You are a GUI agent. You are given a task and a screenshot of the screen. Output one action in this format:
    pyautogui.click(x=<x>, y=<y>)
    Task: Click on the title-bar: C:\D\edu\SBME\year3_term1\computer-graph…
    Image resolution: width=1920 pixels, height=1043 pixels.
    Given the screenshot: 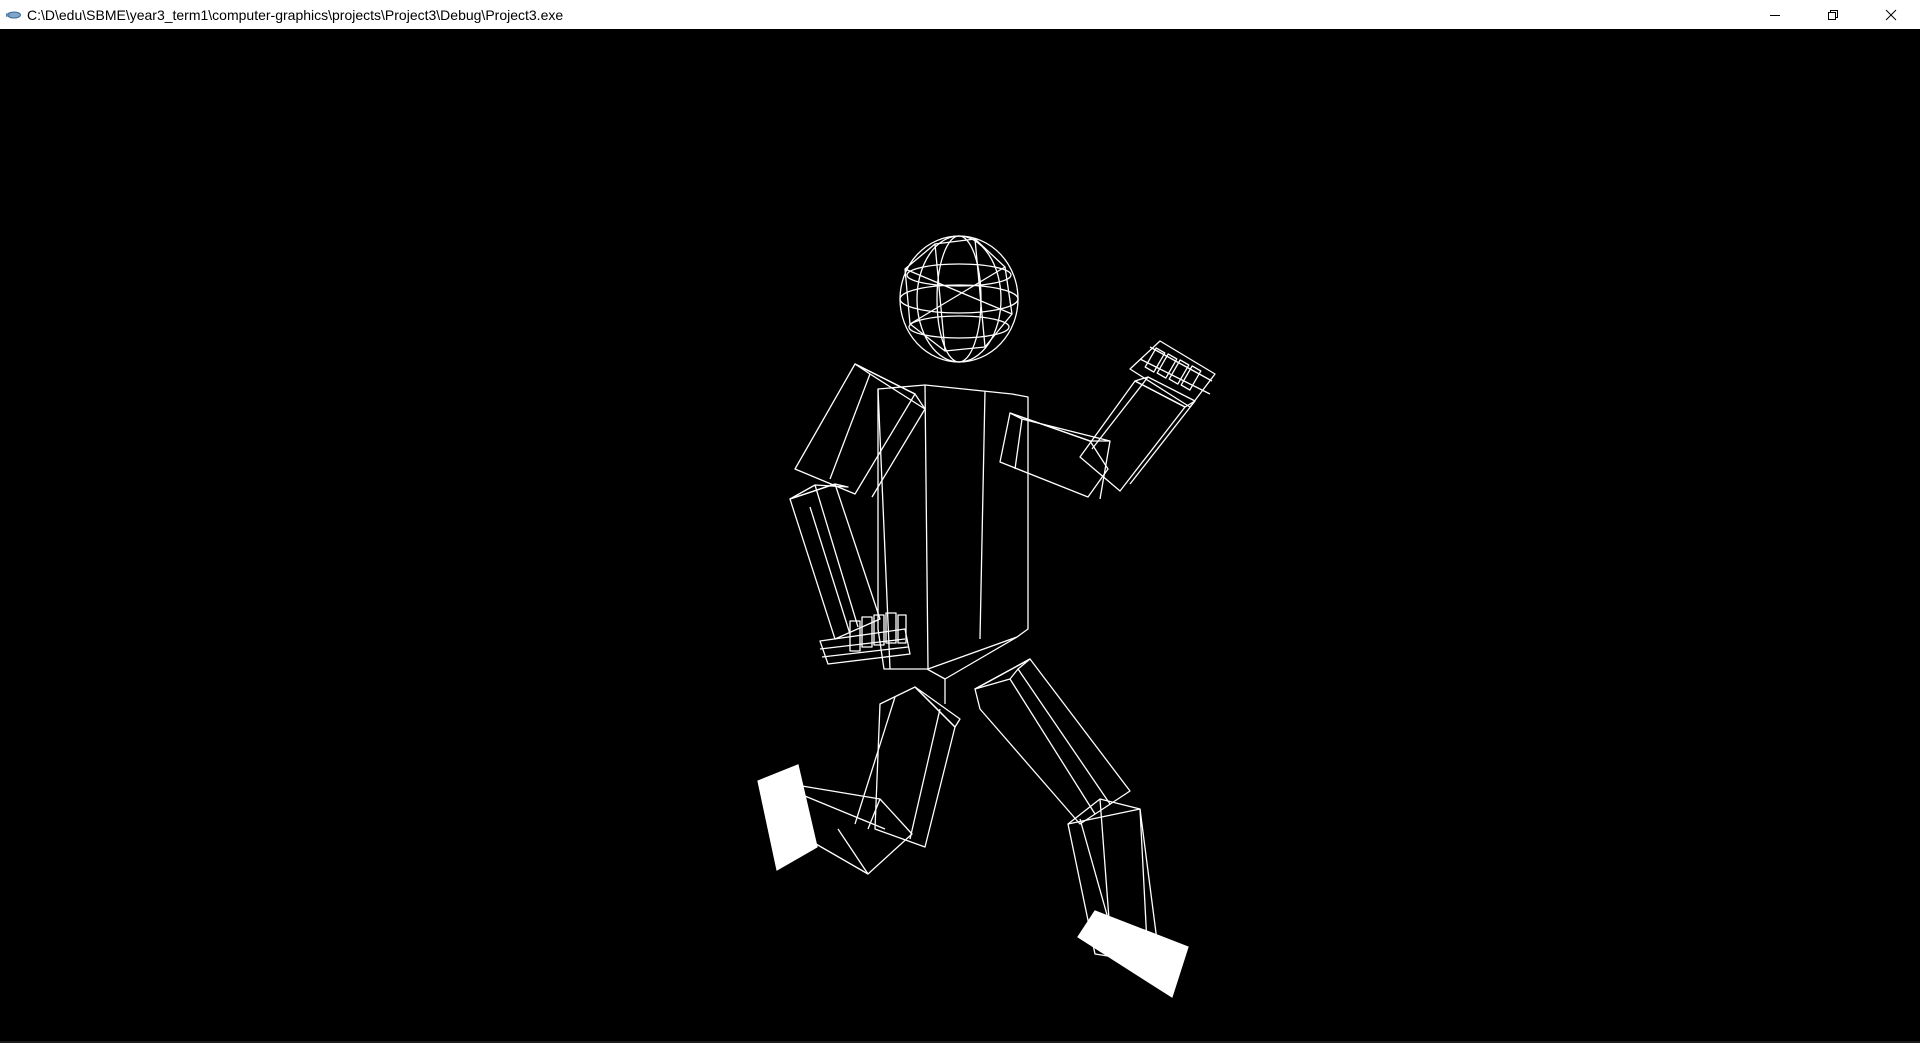 What is the action you would take?
    pyautogui.click(x=960, y=14)
    